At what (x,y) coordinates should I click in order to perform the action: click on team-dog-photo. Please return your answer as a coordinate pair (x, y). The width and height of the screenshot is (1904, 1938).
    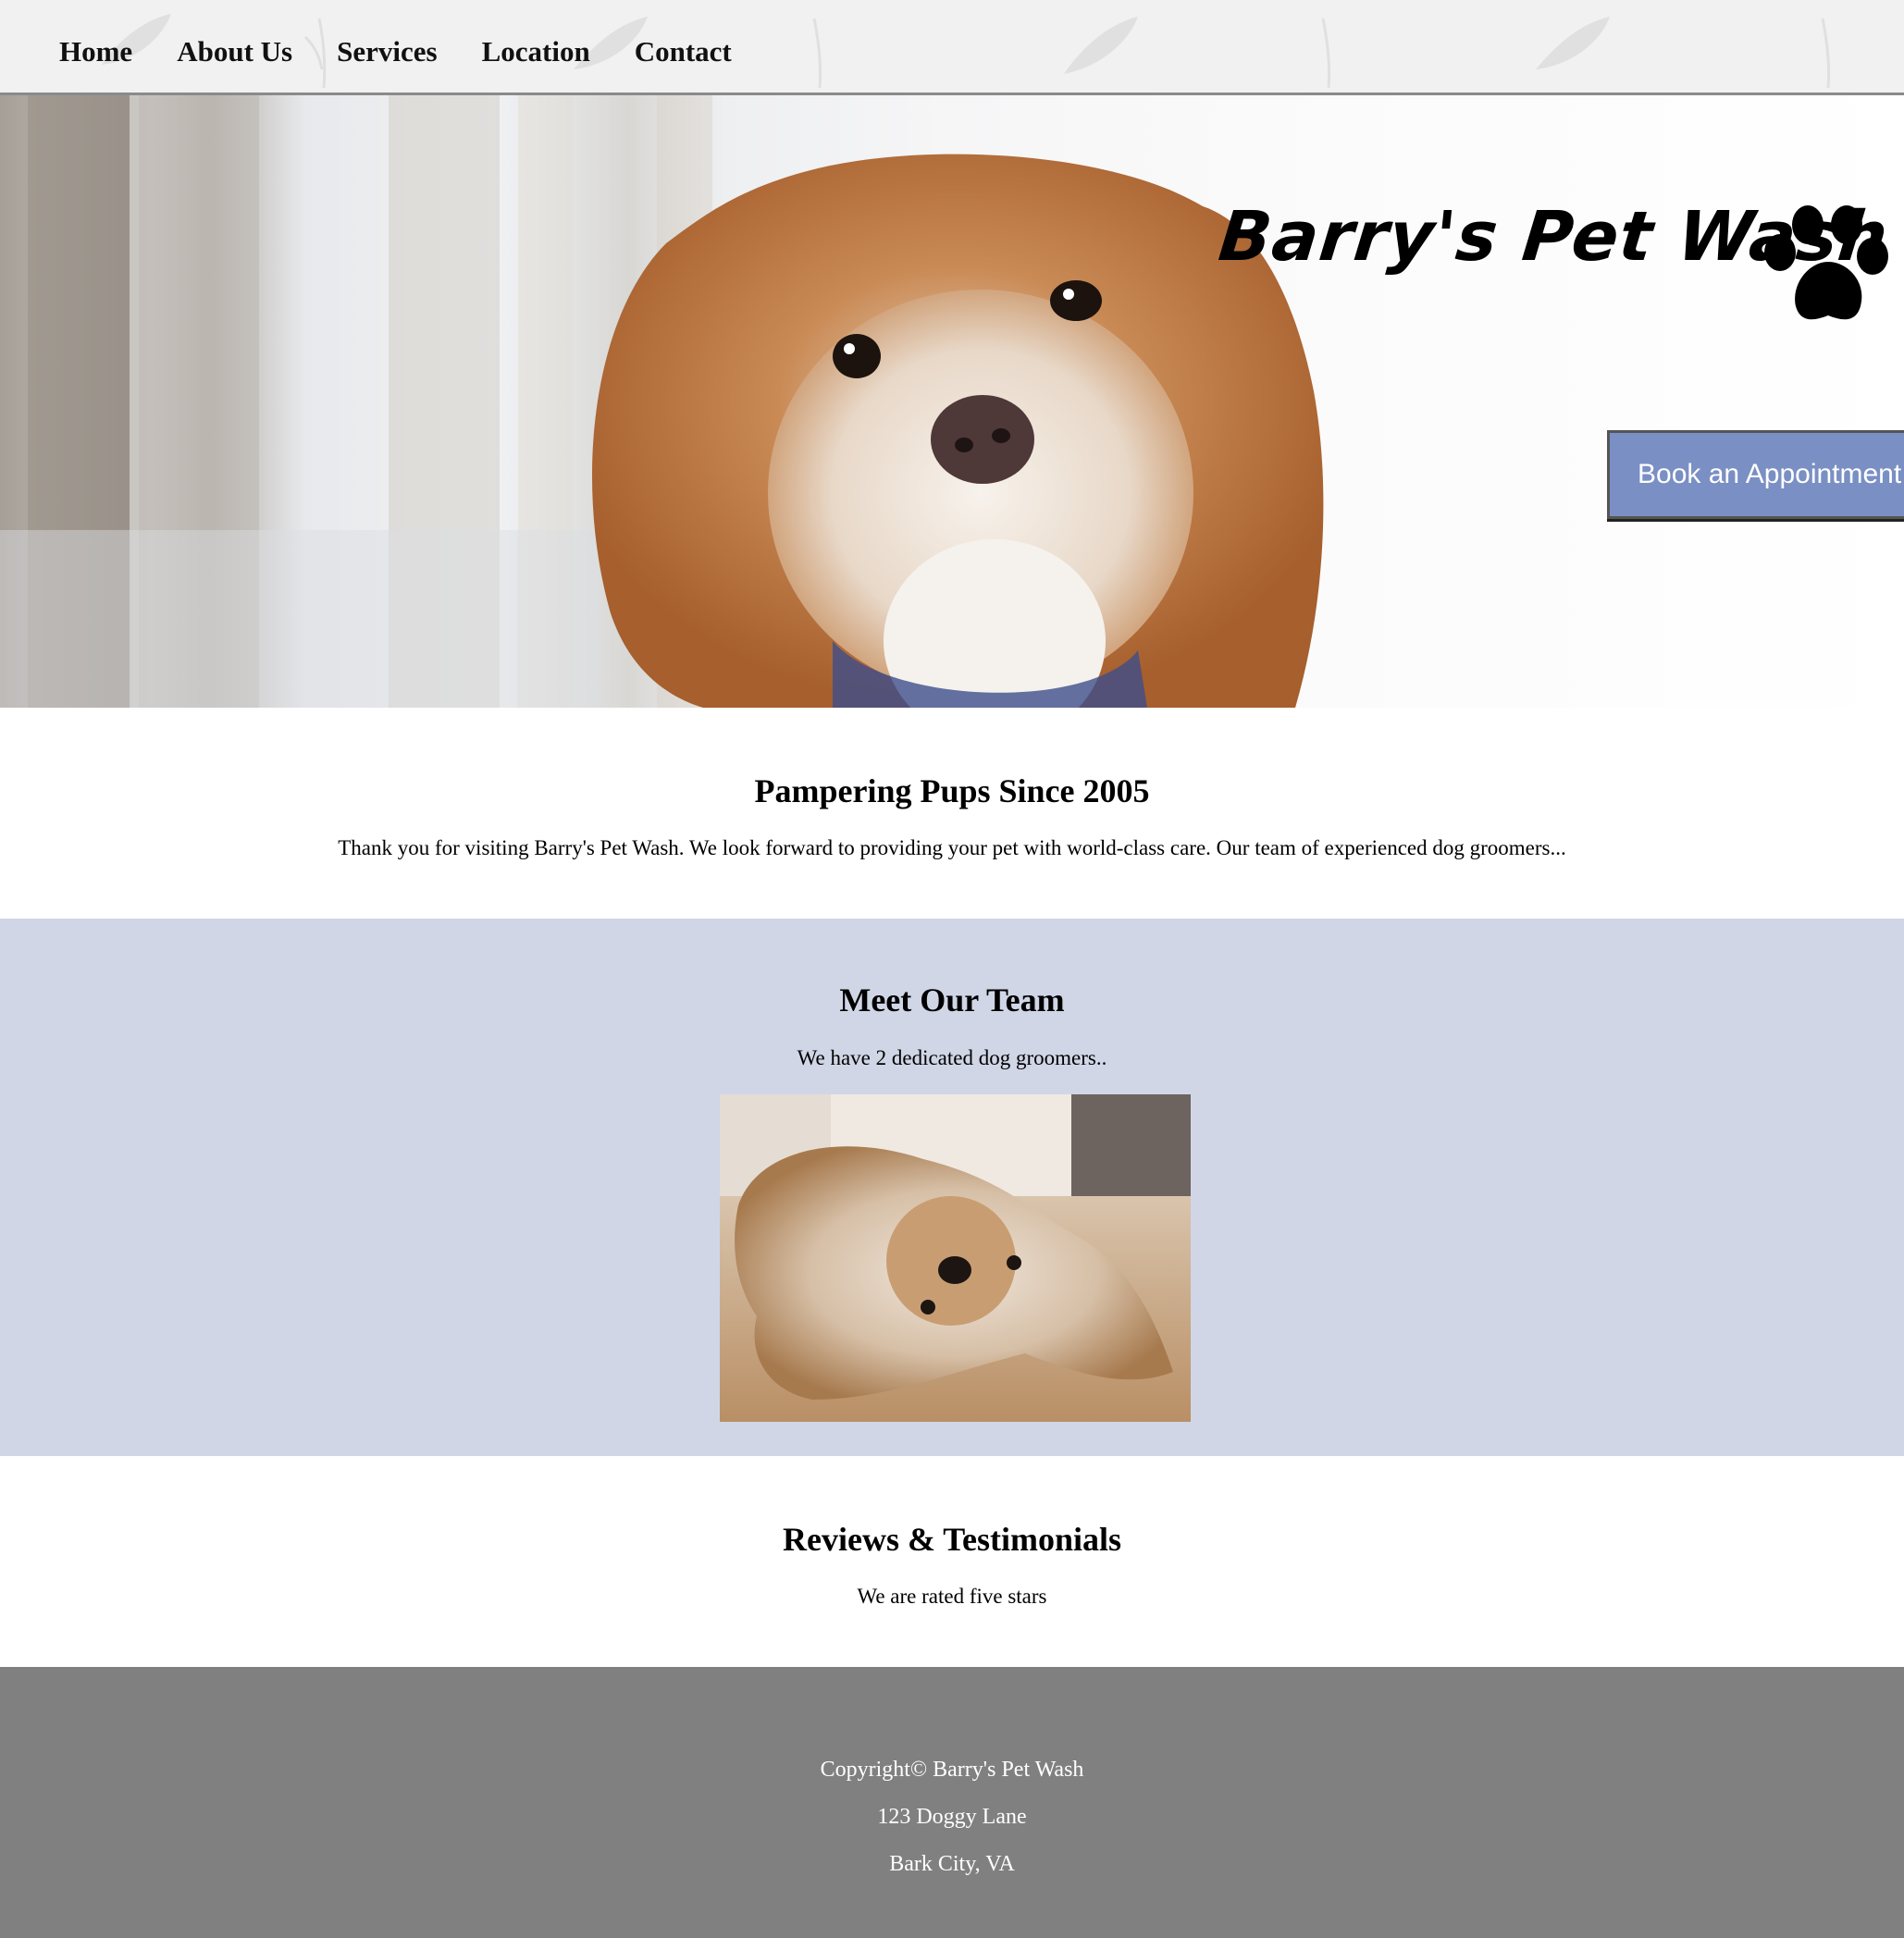
    Looking at the image, I should click on (955, 1258).